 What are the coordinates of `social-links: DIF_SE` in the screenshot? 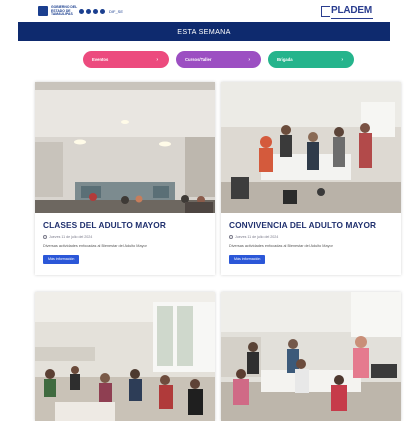 It's located at (101, 11).